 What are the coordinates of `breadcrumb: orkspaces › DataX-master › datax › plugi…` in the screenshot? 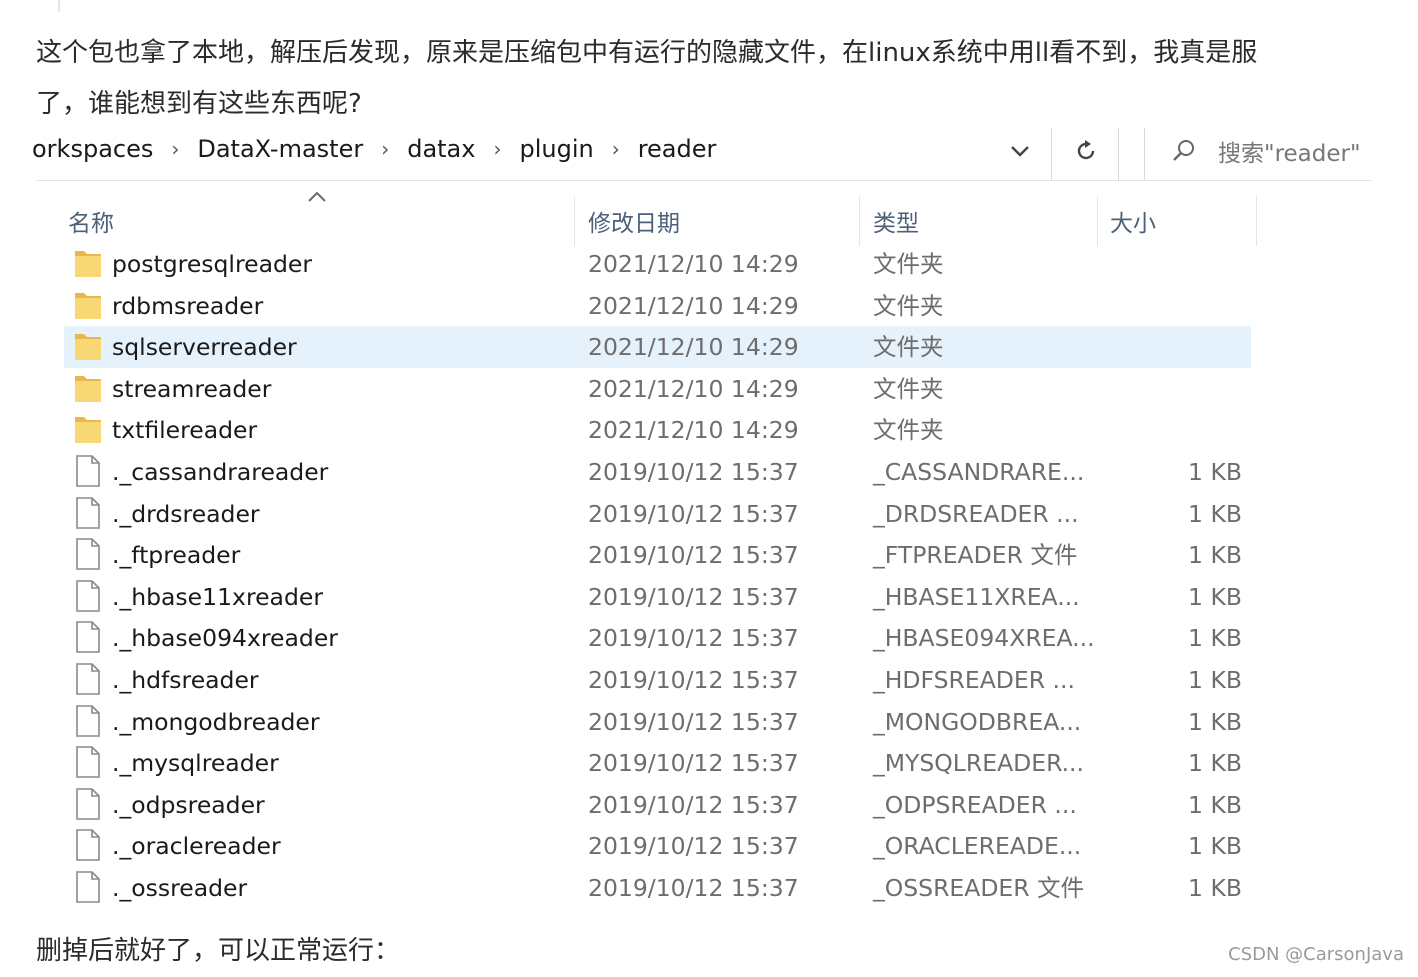 It's located at (375, 149).